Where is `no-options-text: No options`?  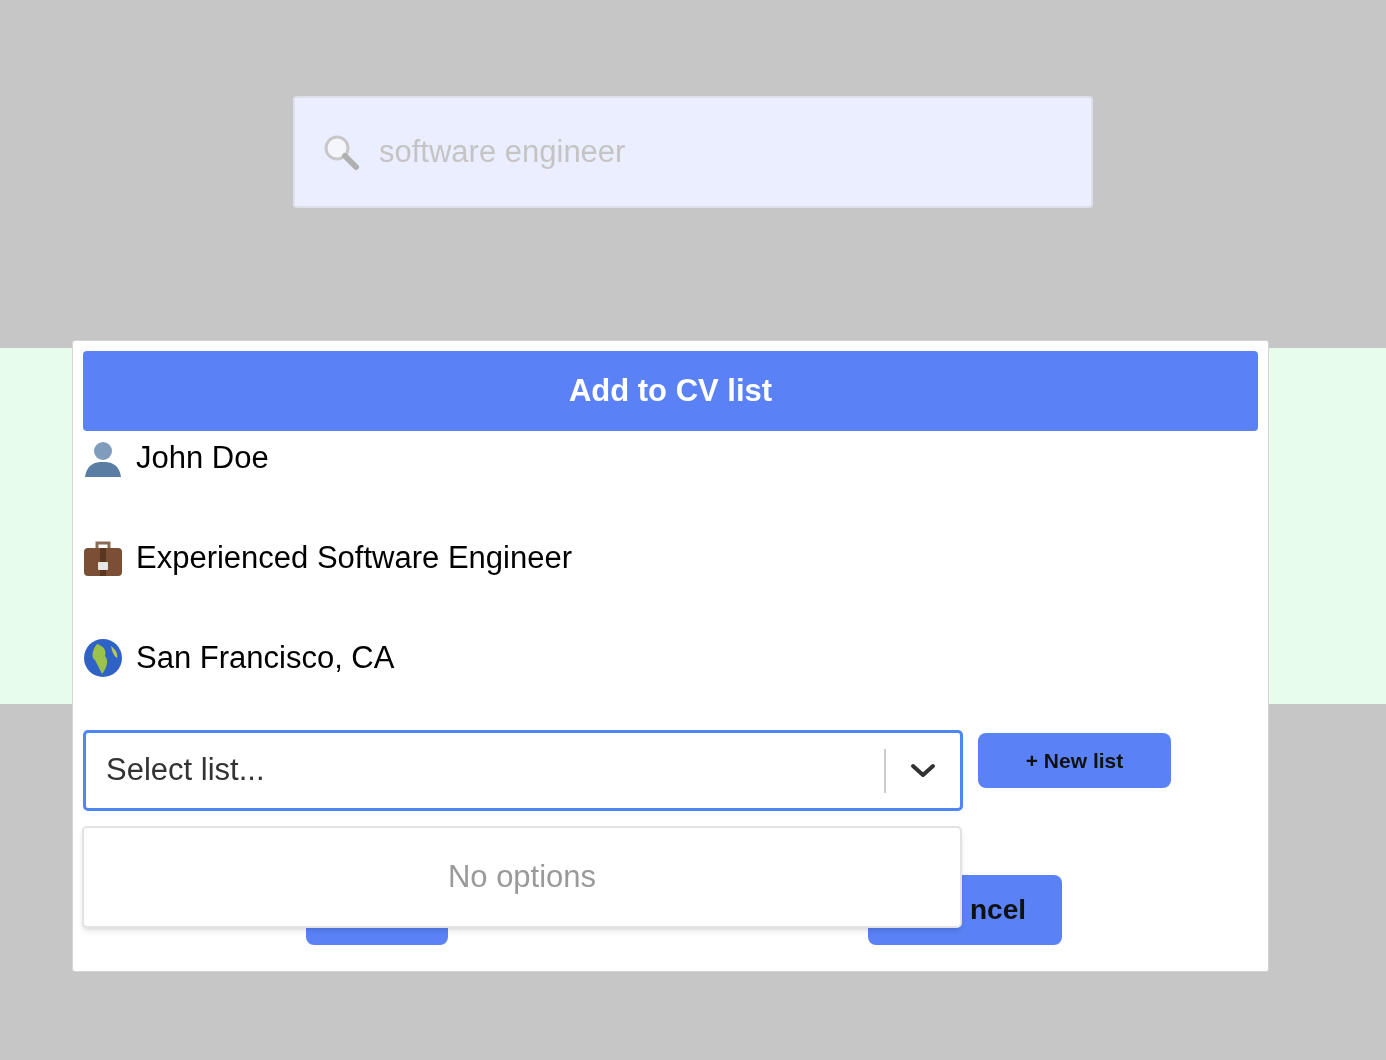
no-options-text: No options is located at coordinates (522, 876).